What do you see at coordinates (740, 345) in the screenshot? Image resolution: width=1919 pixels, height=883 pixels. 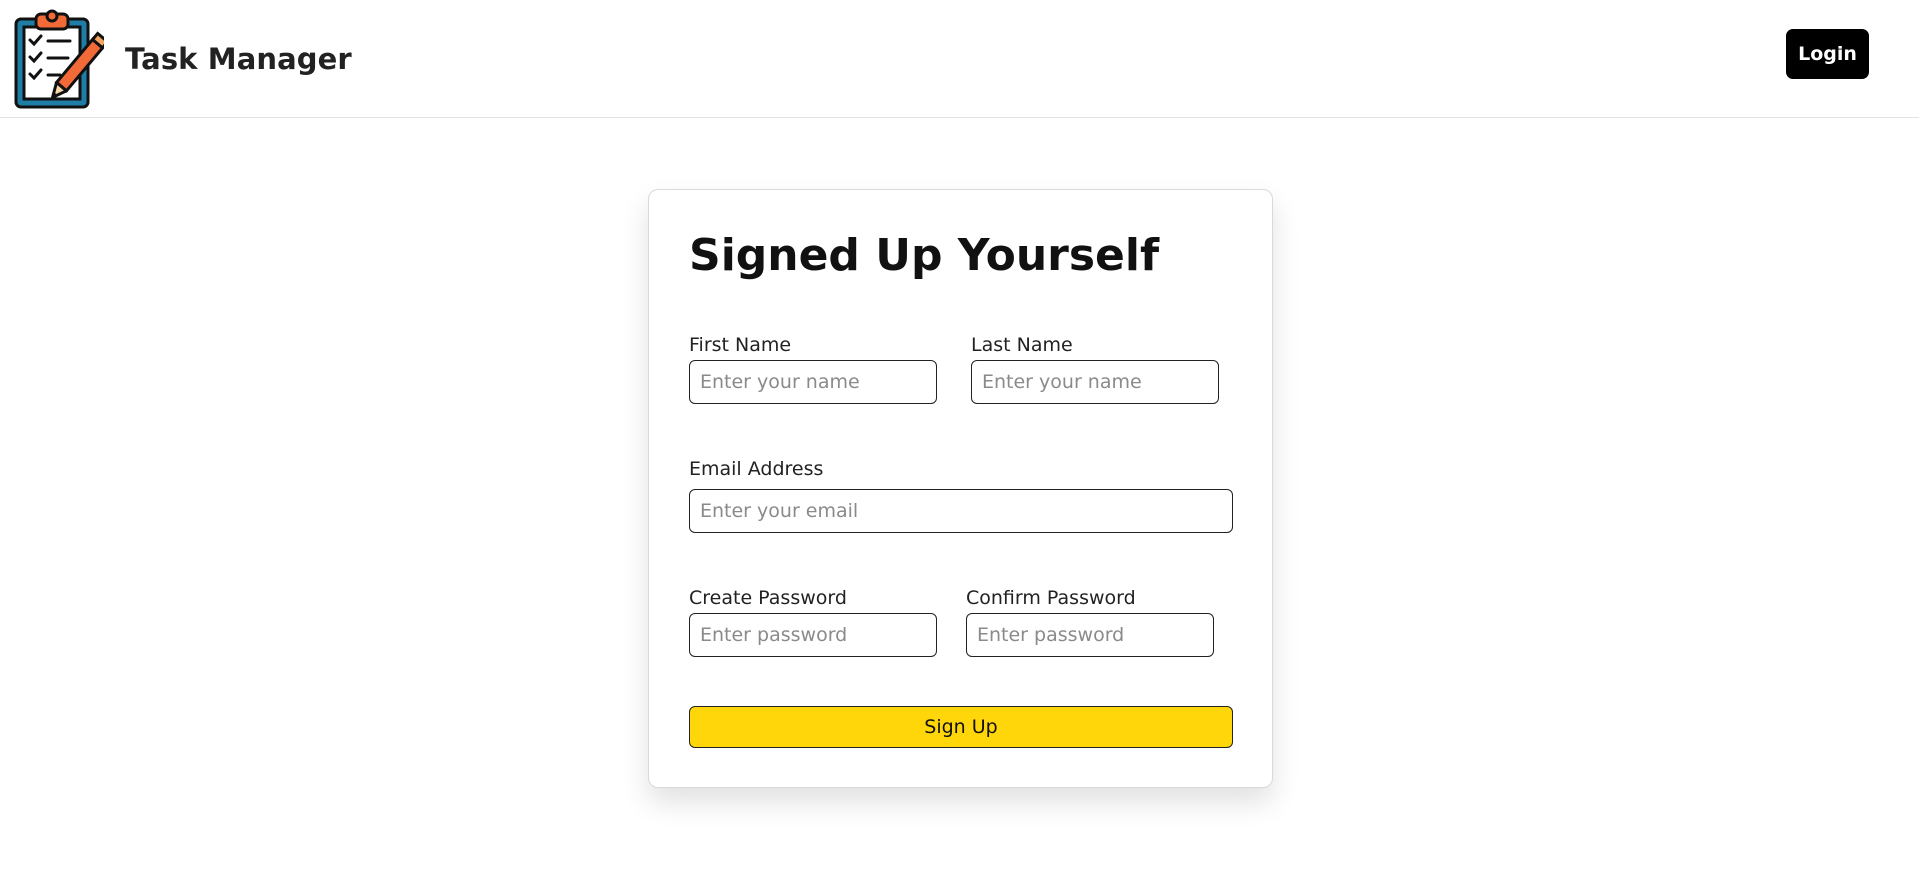 I see `first-name-label: First Name` at bounding box center [740, 345].